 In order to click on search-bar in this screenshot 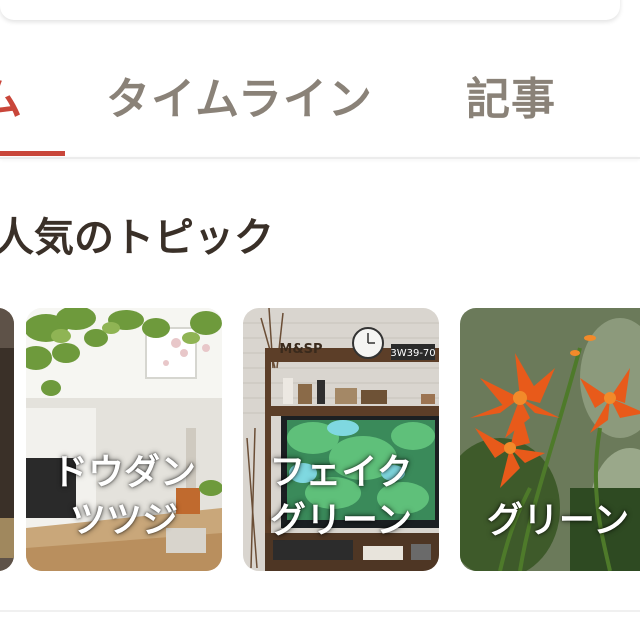, I will do `click(310, 10)`.